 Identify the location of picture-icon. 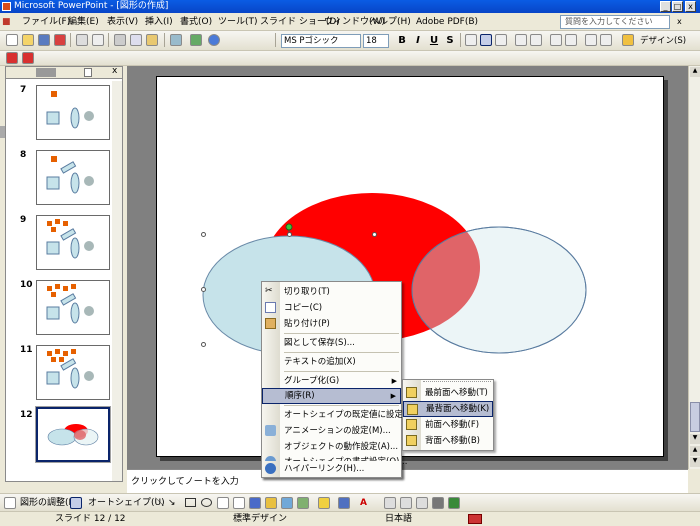
(303, 503).